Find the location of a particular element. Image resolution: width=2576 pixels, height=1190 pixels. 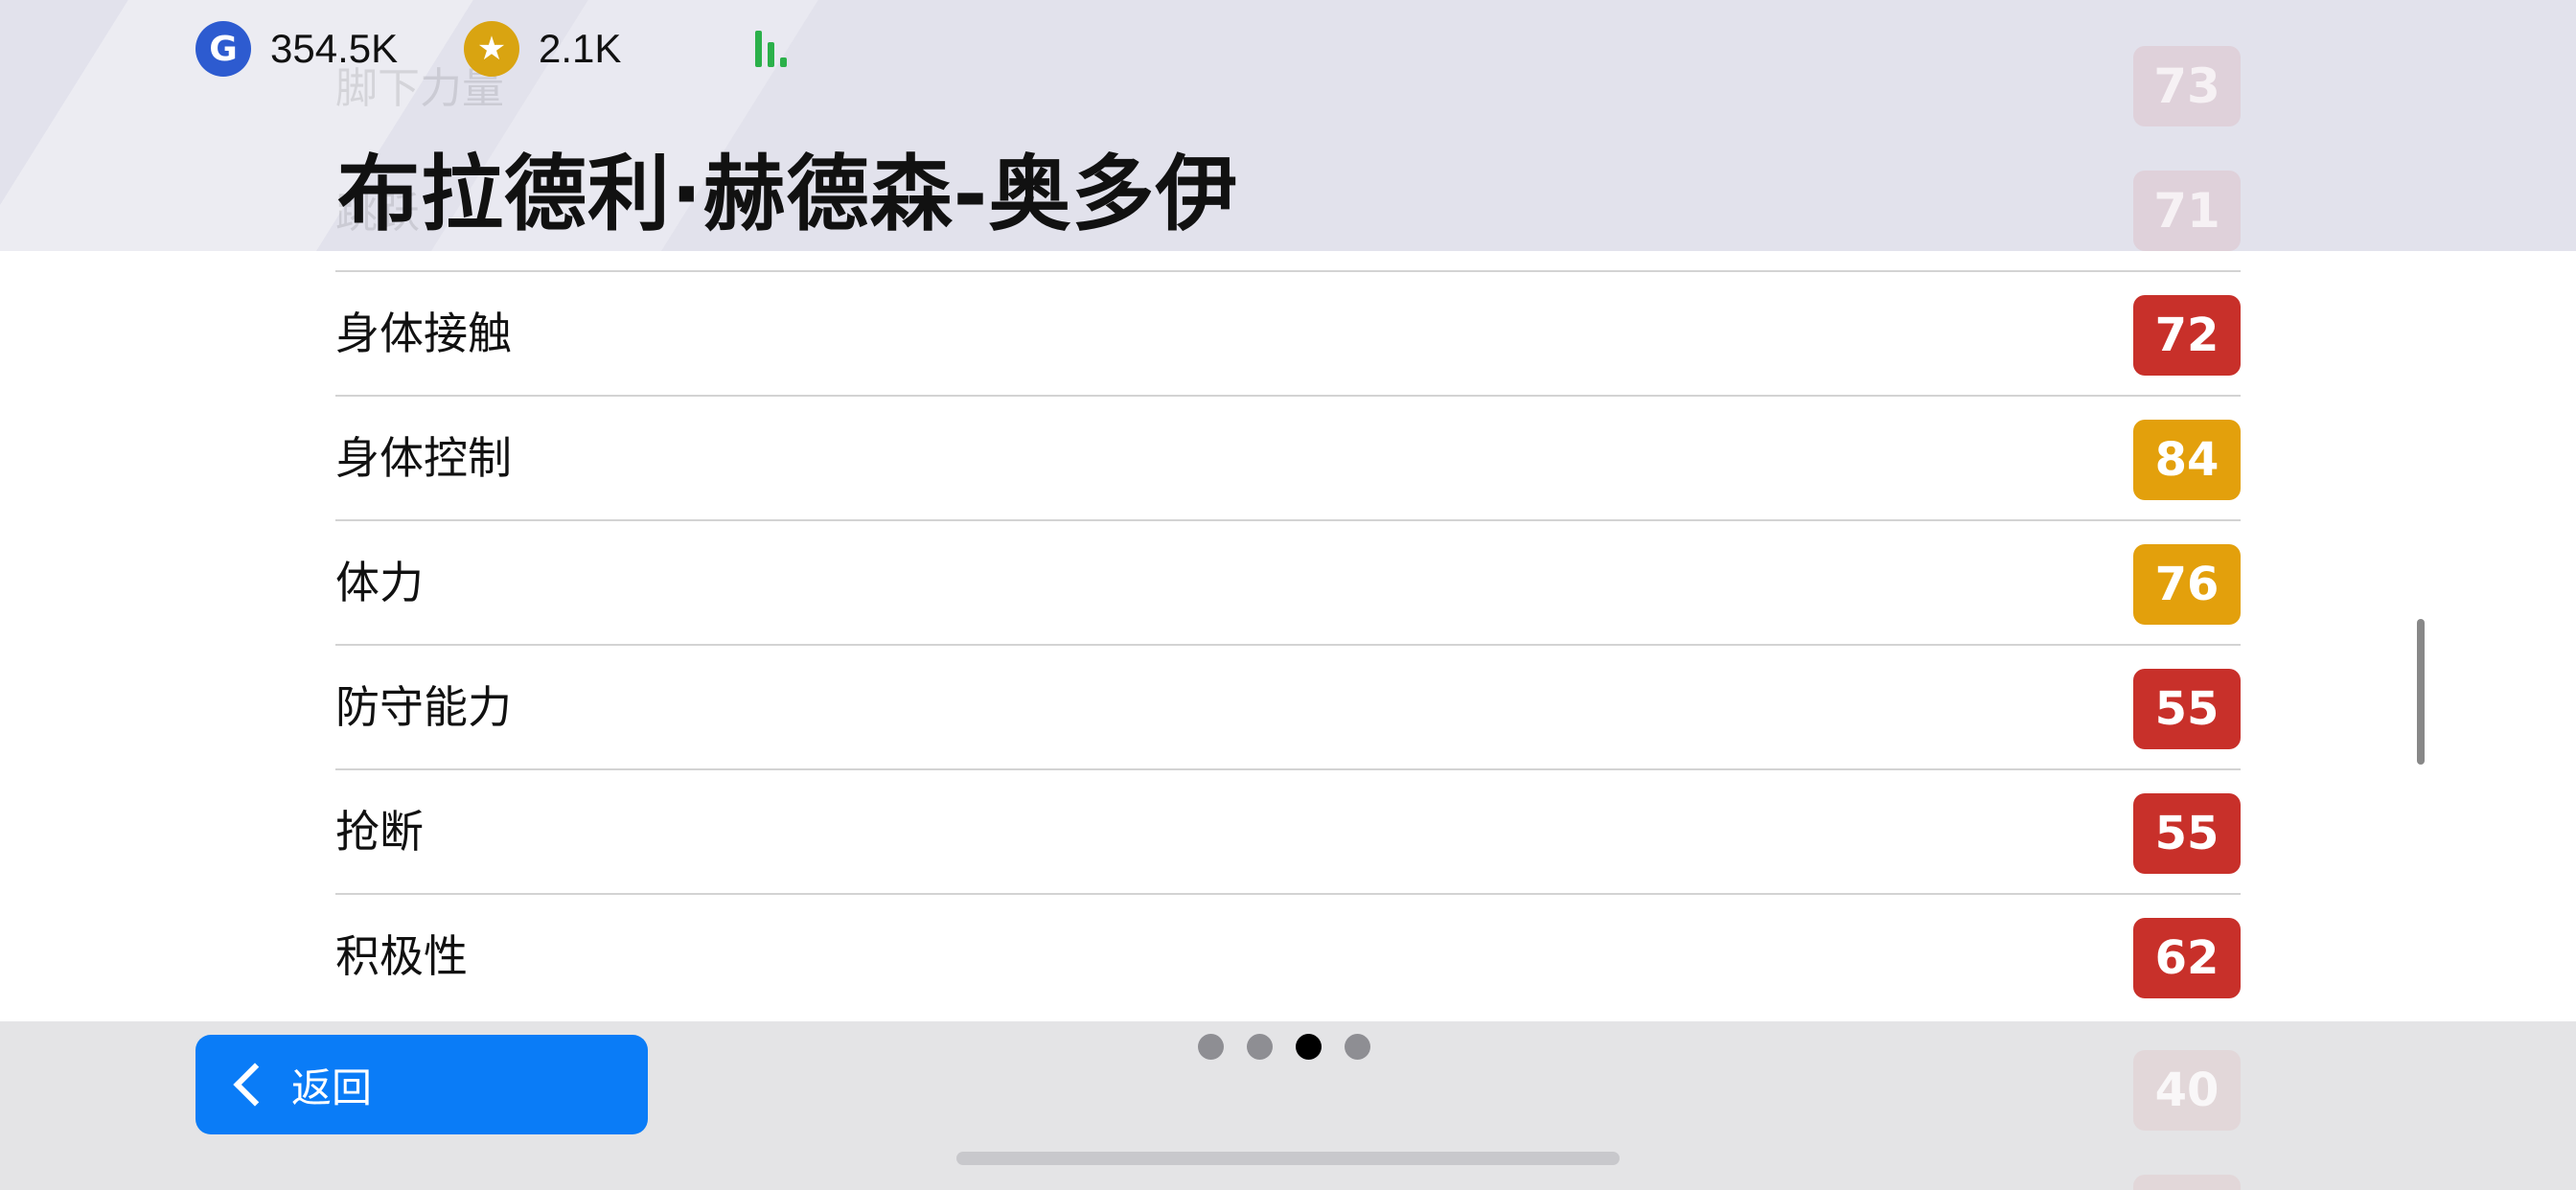

stat-row: 体力 76 is located at coordinates (1288, 581).